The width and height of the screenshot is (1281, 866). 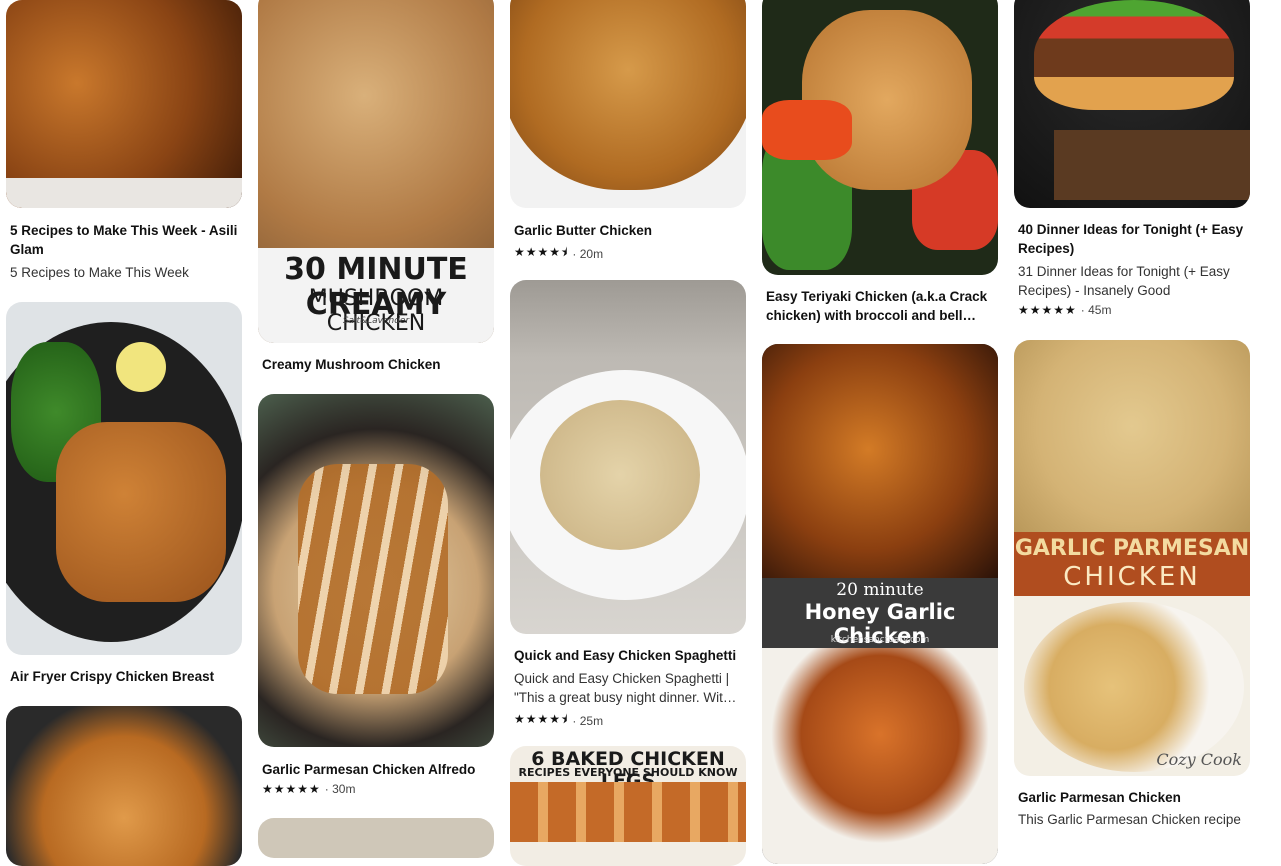 What do you see at coordinates (628, 772) in the screenshot?
I see `overlay-subheadline: RECIPES EVERYONE SHOULD KNOW` at bounding box center [628, 772].